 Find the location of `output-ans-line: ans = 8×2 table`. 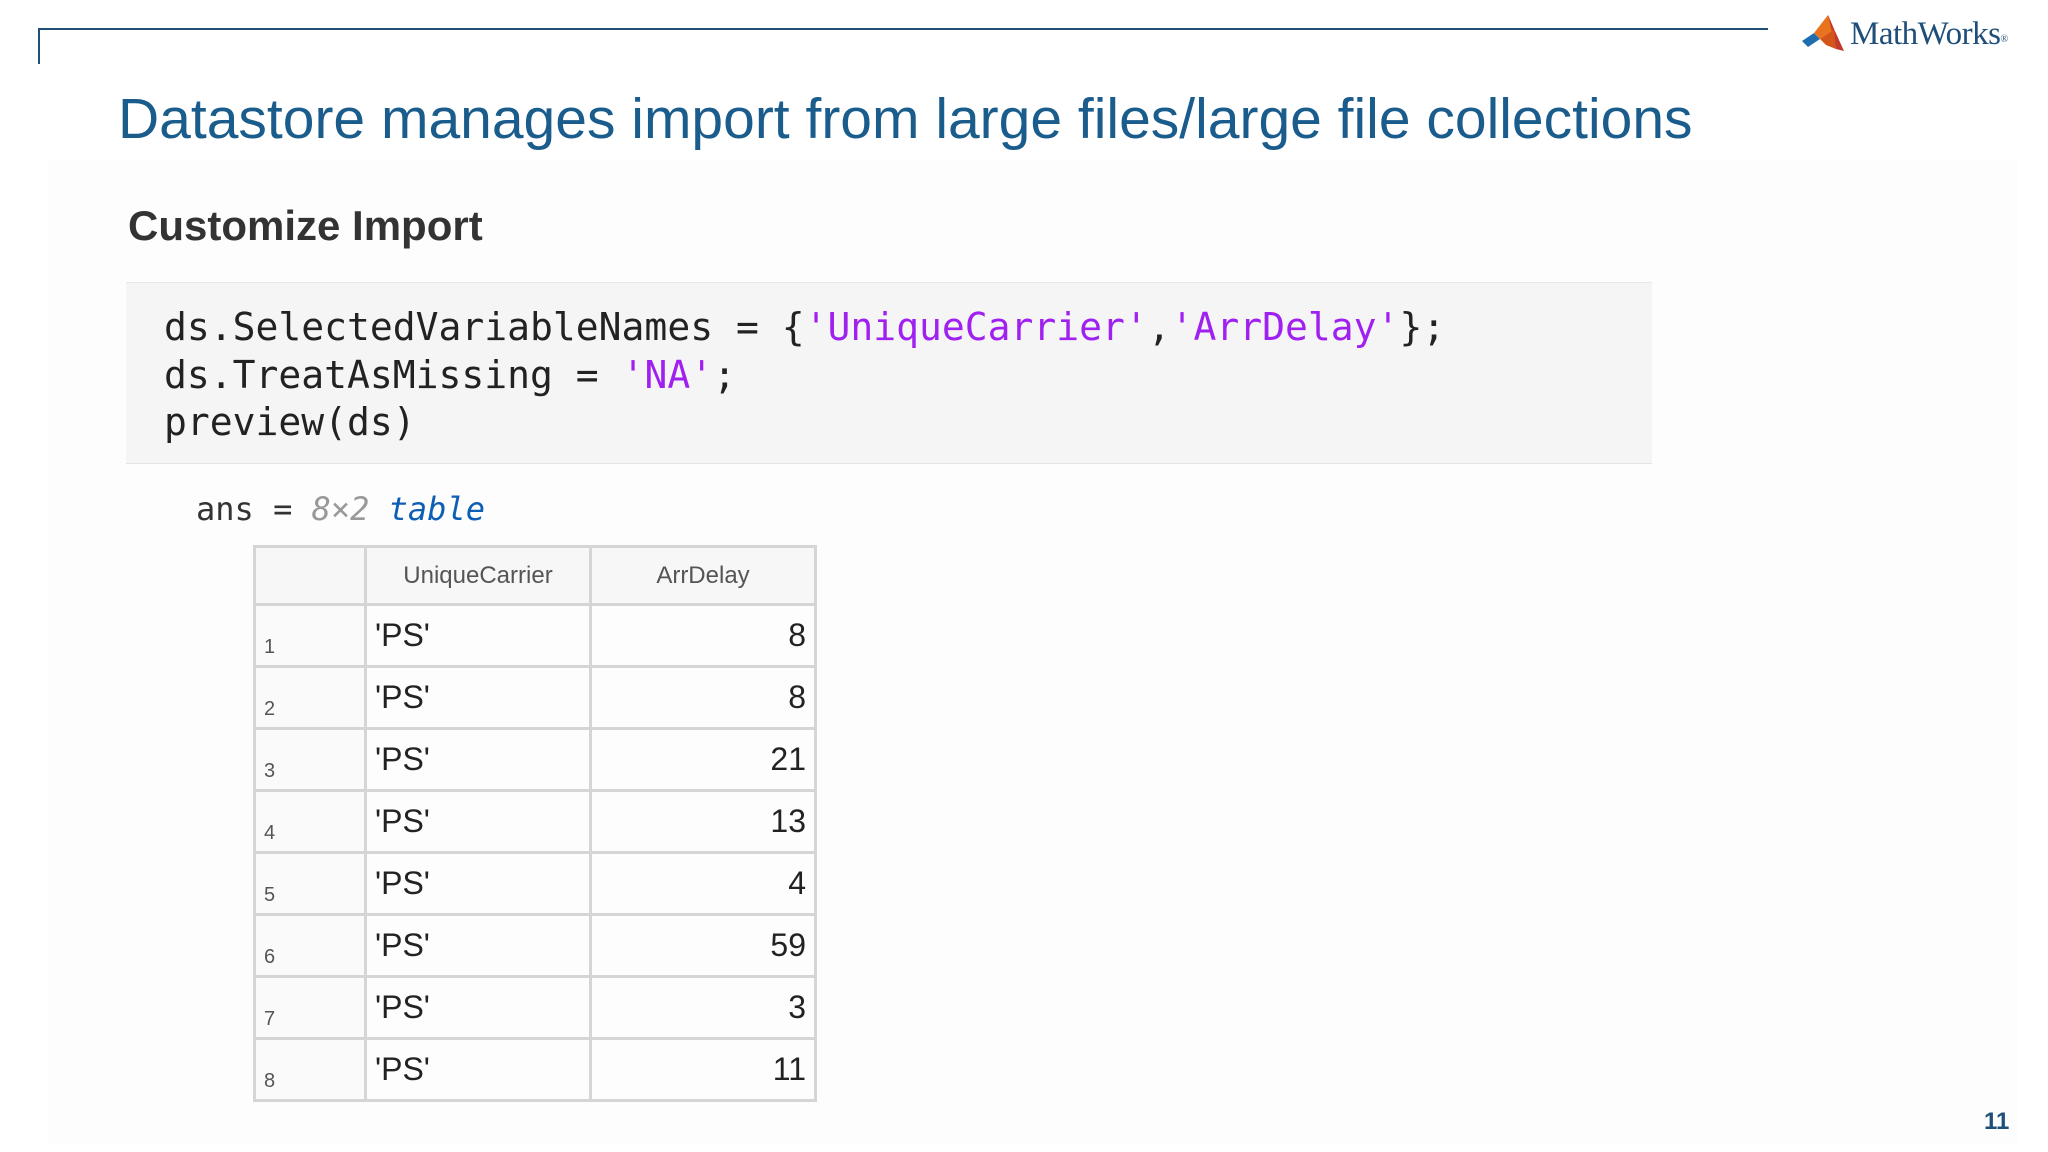

output-ans-line: ans = 8×2 table is located at coordinates (340, 509).